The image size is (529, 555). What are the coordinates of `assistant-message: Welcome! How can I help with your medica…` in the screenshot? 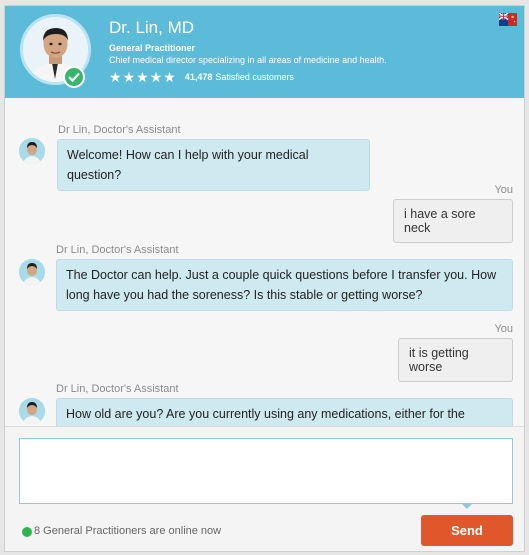 It's located at (213, 165).